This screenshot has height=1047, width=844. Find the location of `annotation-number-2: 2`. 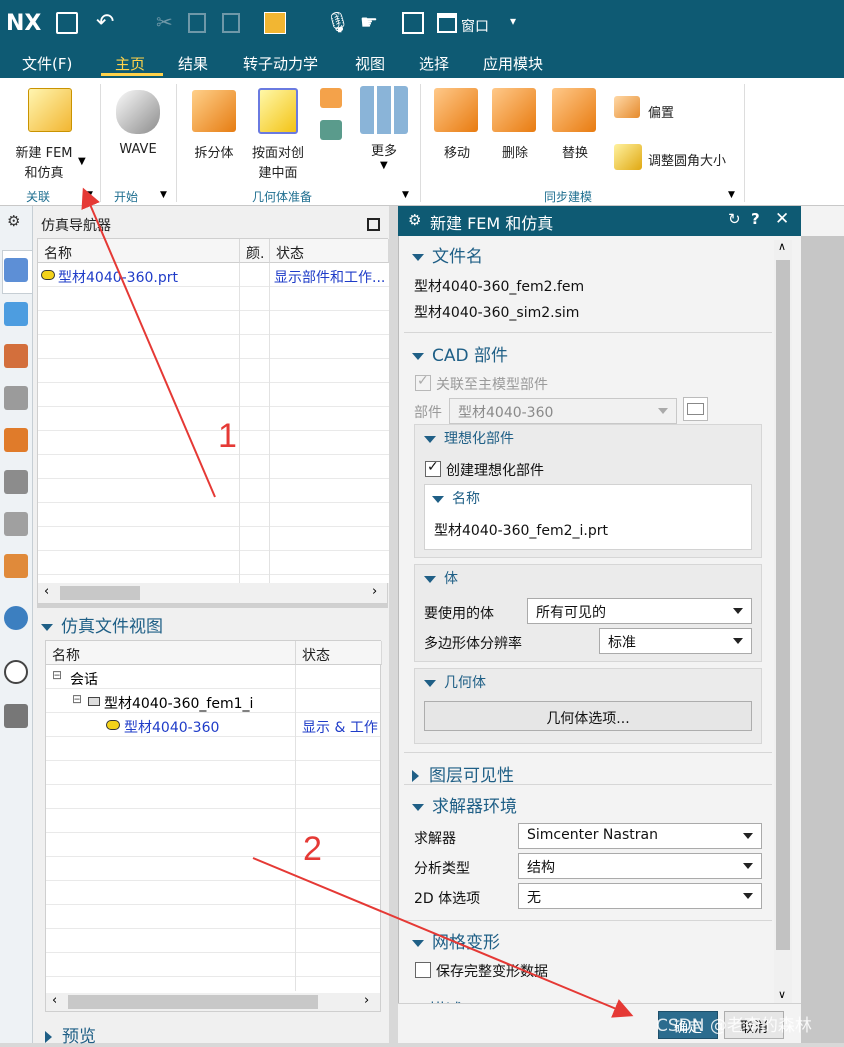

annotation-number-2: 2 is located at coordinates (312, 849).